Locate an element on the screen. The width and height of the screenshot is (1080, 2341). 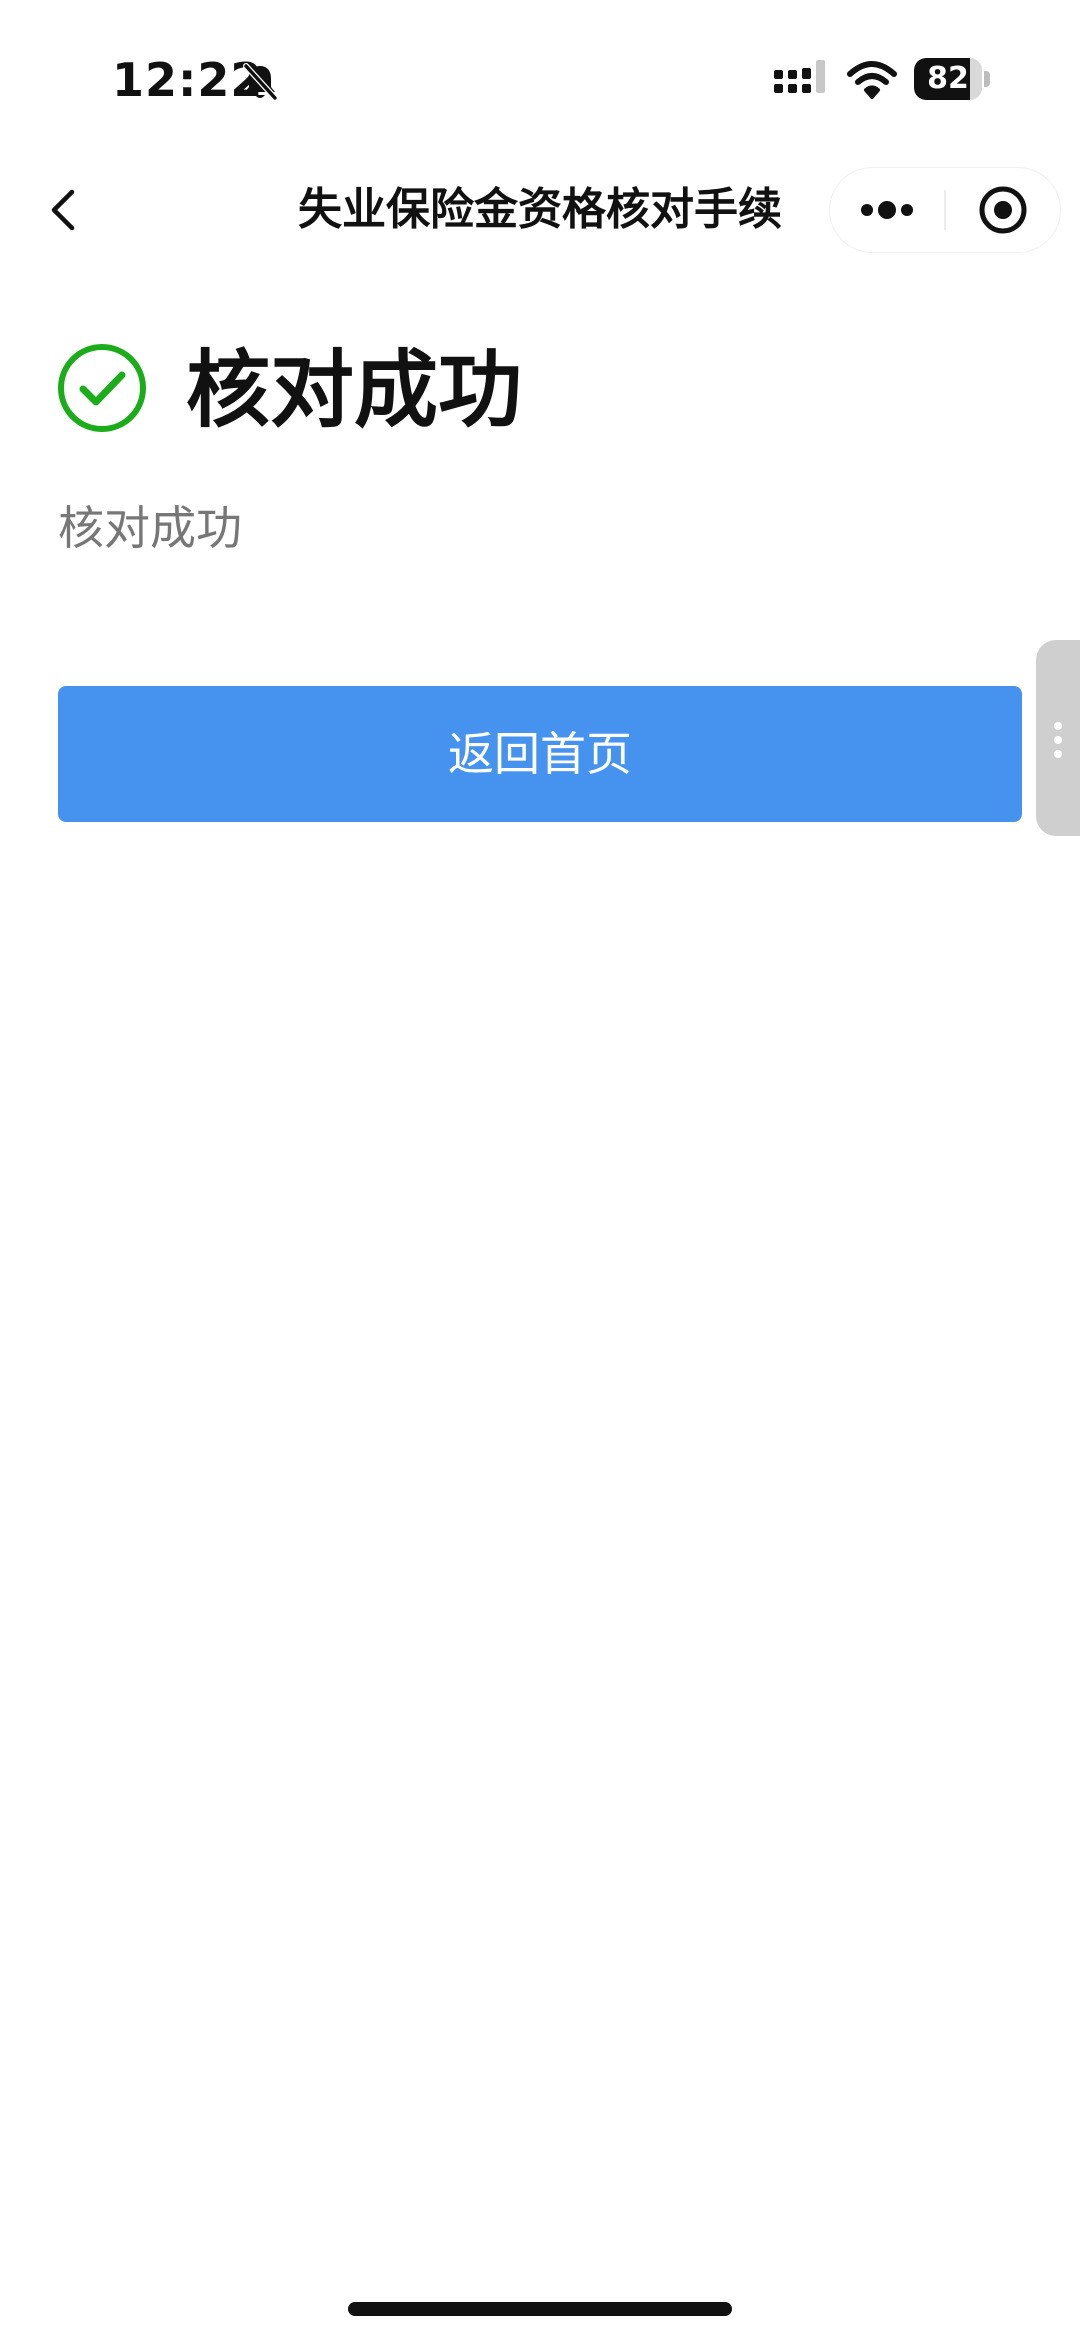
battery-level-text: 82 is located at coordinates (948, 78).